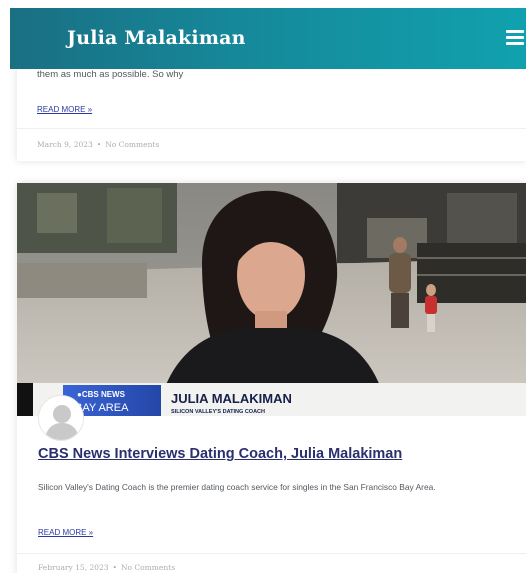  What do you see at coordinates (110, 74) in the screenshot?
I see `post-excerpt: them as much as possible. So why` at bounding box center [110, 74].